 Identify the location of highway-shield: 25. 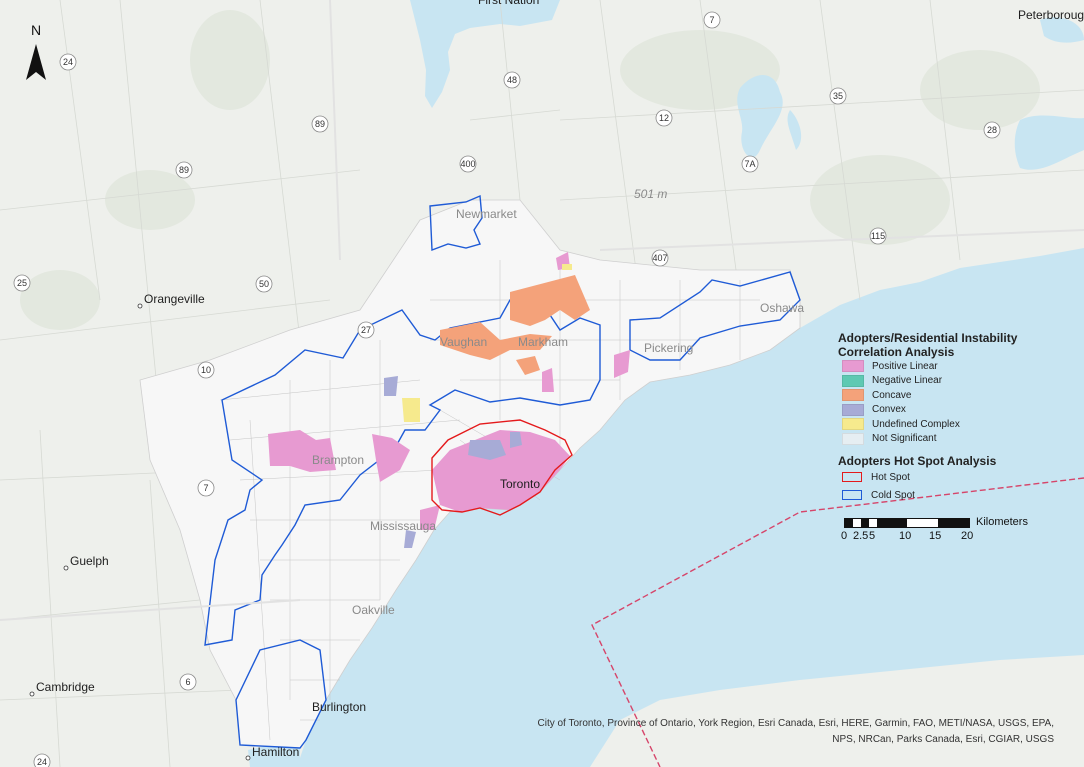
(22, 283).